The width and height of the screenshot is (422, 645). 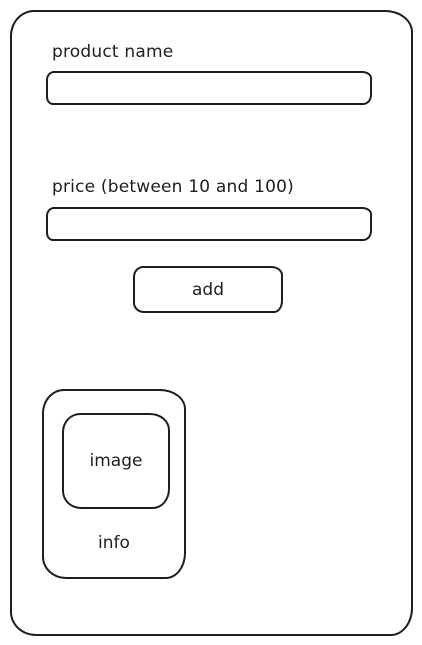 I want to click on product-image-label: image, so click(x=116, y=461).